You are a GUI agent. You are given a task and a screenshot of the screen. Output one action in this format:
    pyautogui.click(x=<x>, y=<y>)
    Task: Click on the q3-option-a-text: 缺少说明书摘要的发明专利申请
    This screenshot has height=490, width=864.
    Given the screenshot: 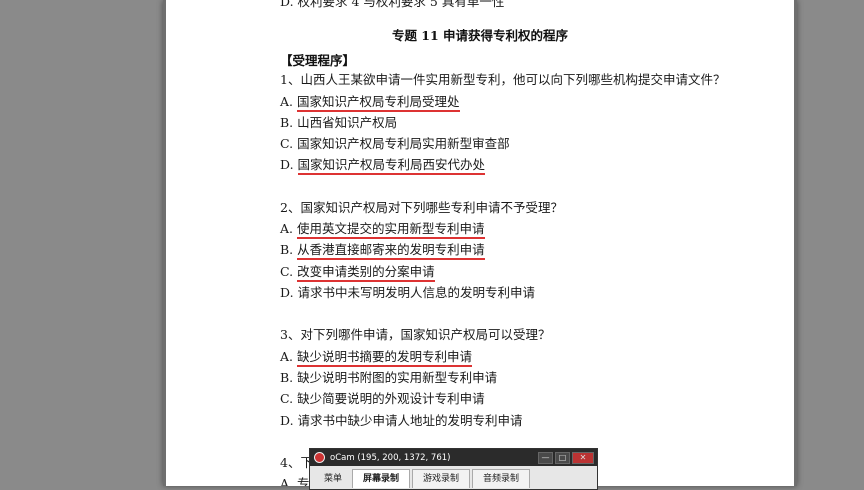 What is the action you would take?
    pyautogui.click(x=384, y=358)
    